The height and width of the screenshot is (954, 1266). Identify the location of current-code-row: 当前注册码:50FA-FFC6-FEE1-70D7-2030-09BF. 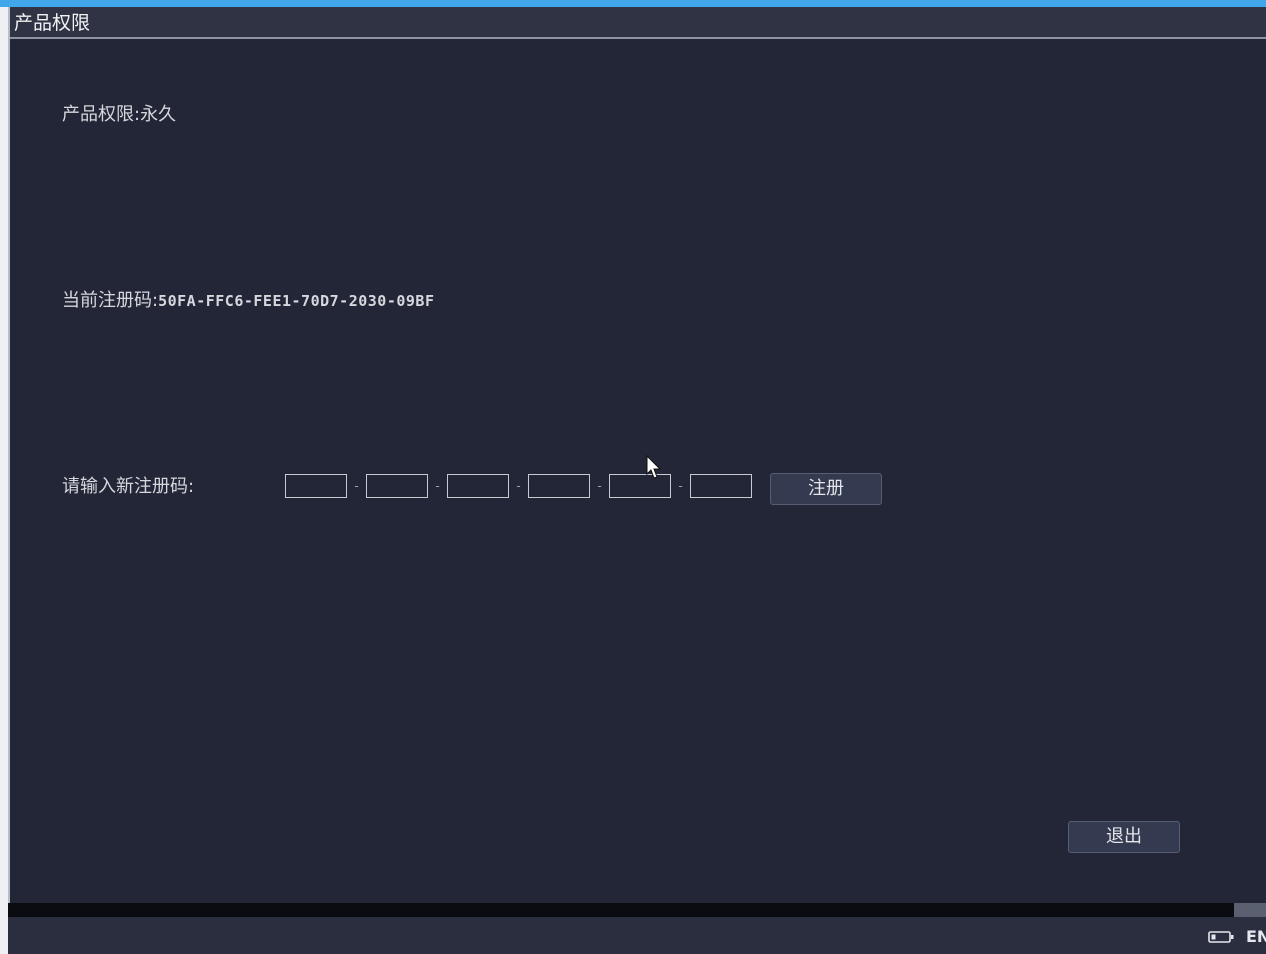
(248, 301).